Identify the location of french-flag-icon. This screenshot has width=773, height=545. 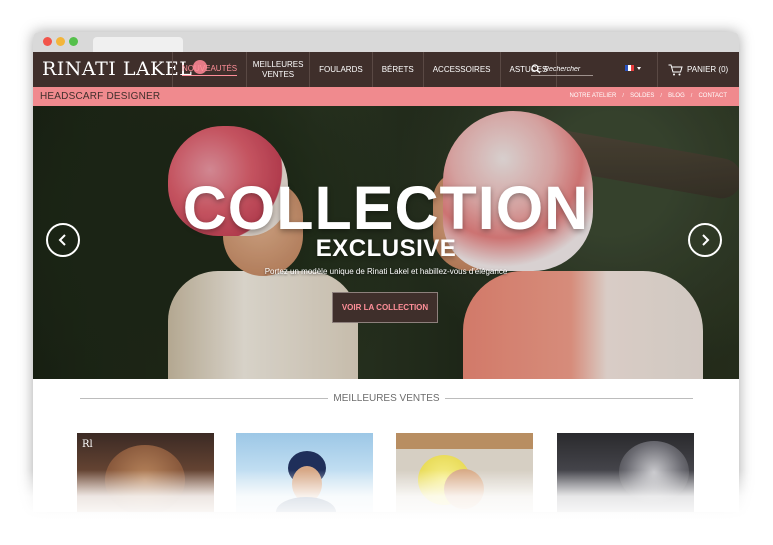
(629, 68).